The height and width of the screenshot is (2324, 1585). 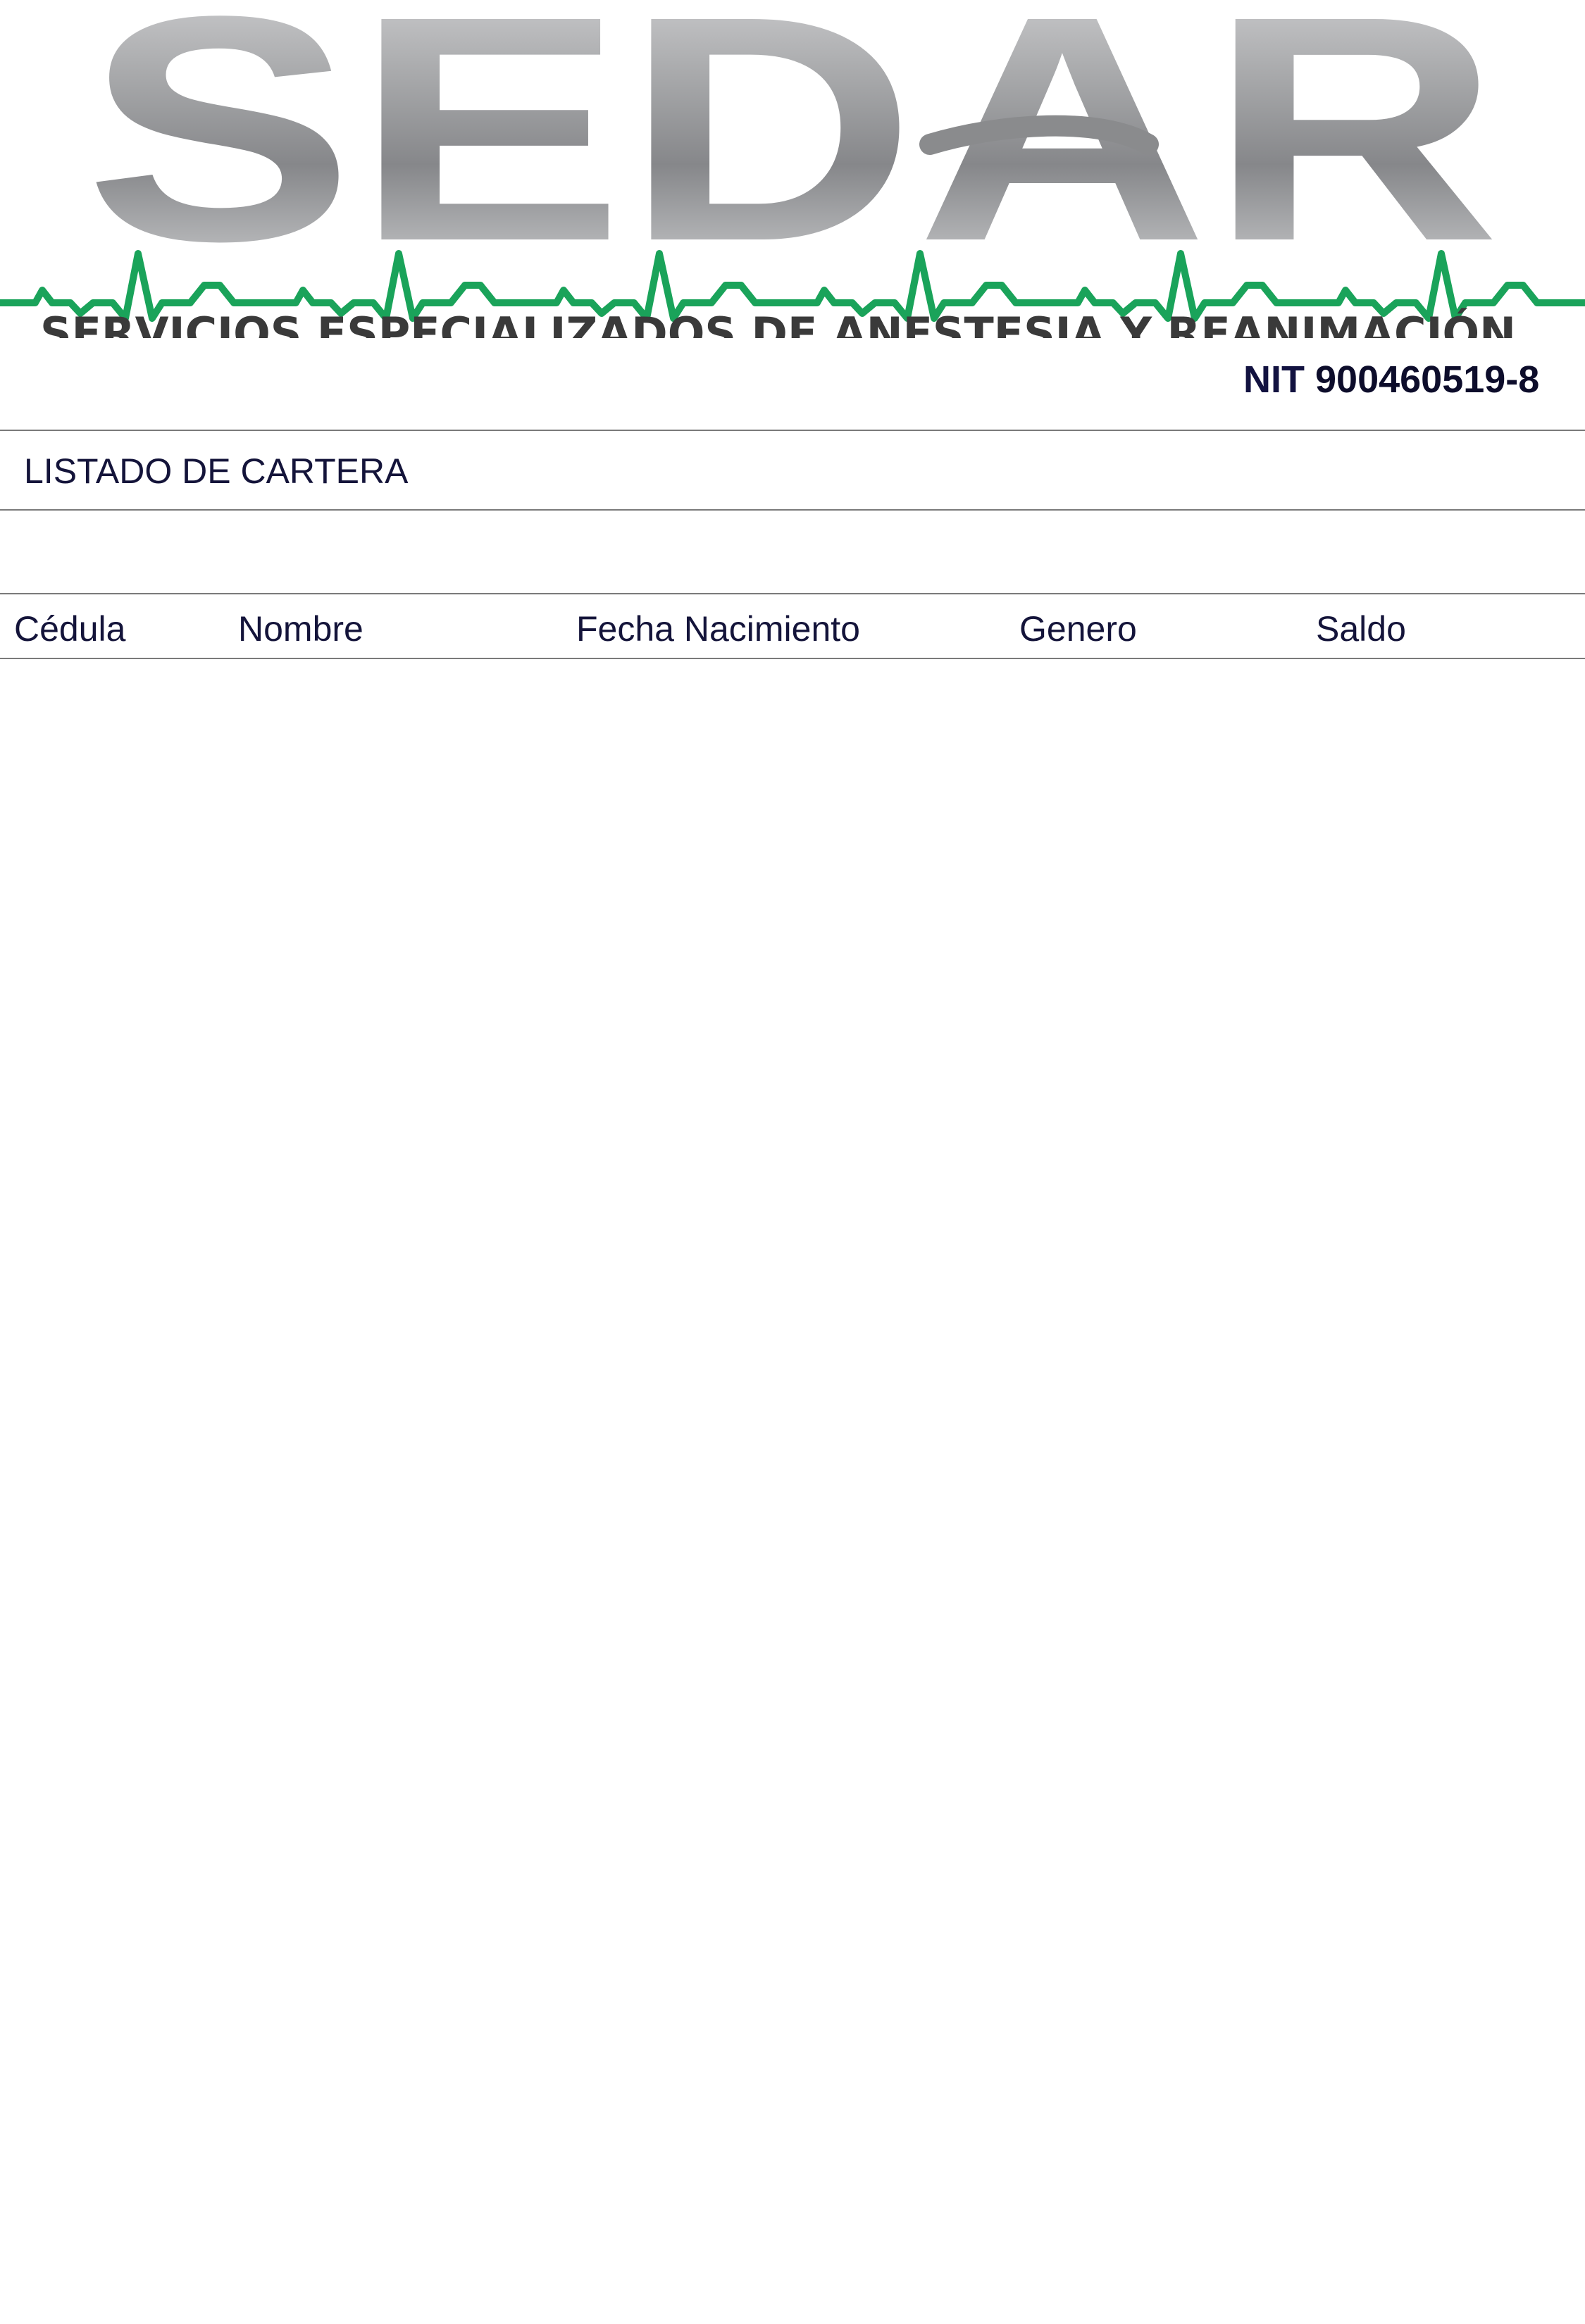 I want to click on column-header-cedula: Cédula, so click(x=70, y=629).